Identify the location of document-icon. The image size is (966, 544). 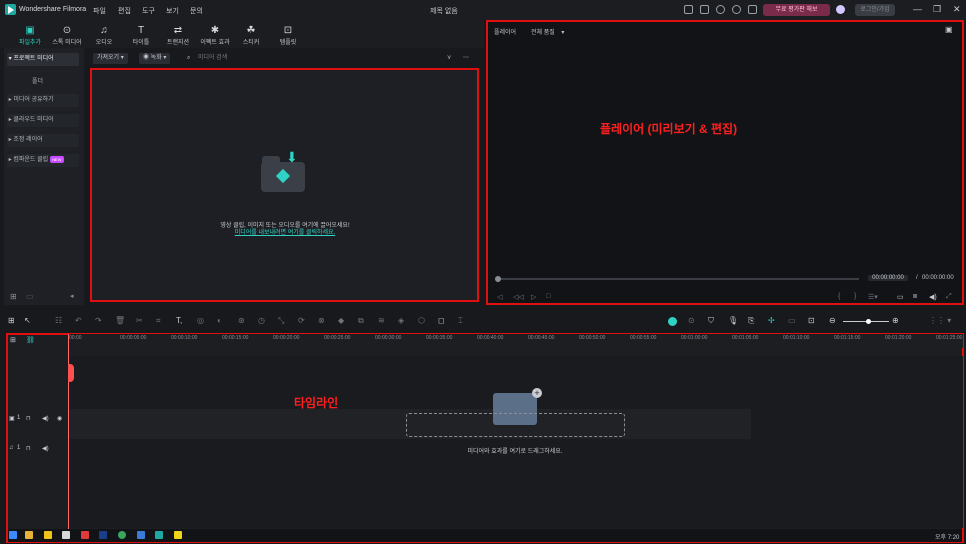
(66, 535).